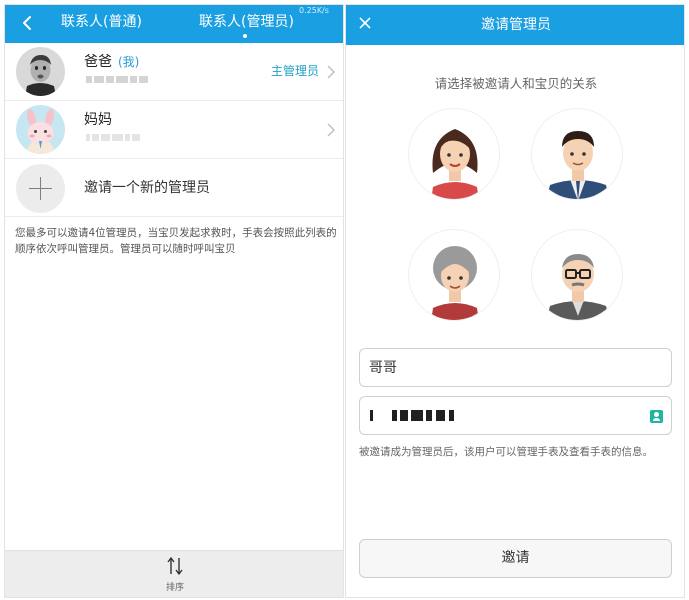 This screenshot has width=689, height=600. What do you see at coordinates (129, 62) in the screenshot?
I see `me-tag: (我)` at bounding box center [129, 62].